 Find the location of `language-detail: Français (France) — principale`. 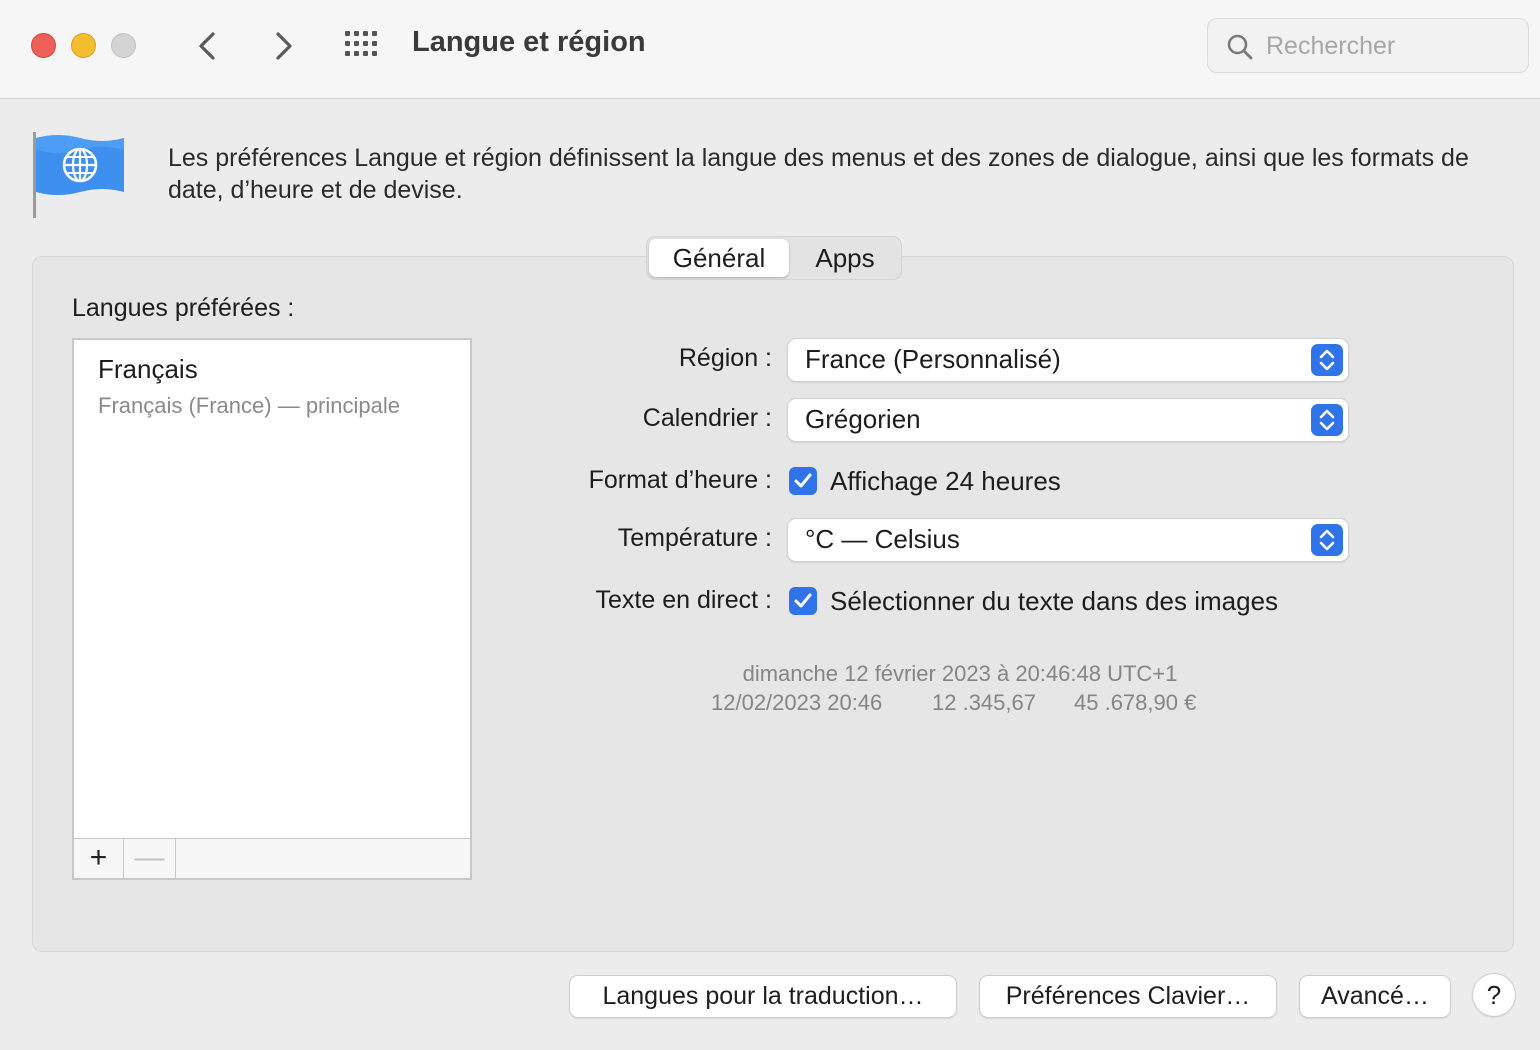

language-detail: Français (France) — principale is located at coordinates (249, 405).